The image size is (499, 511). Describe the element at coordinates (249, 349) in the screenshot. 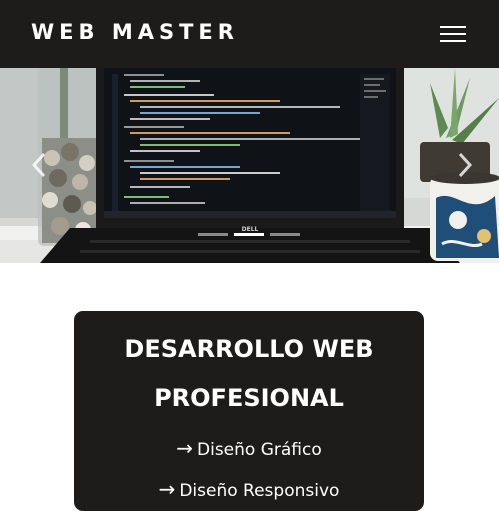

I see `card-title-line-1: DESARROLLO WEB` at that location.